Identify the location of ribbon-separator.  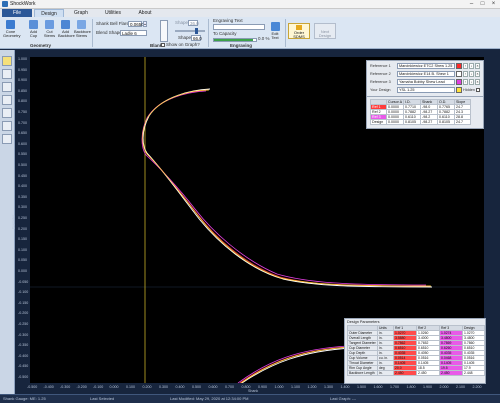
(285, 33).